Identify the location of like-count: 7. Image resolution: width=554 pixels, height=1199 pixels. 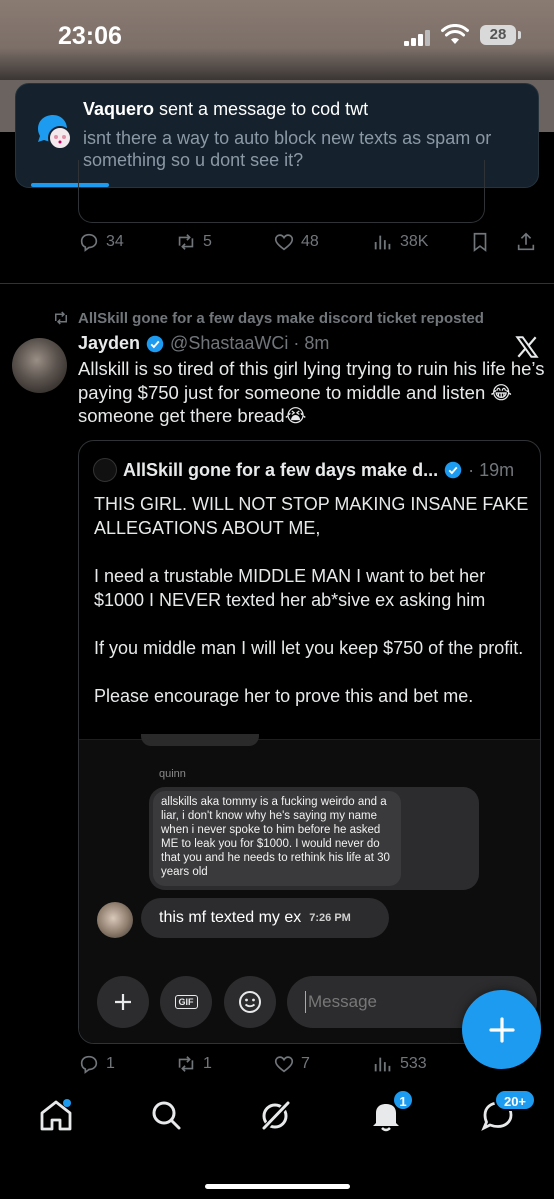
(305, 1063).